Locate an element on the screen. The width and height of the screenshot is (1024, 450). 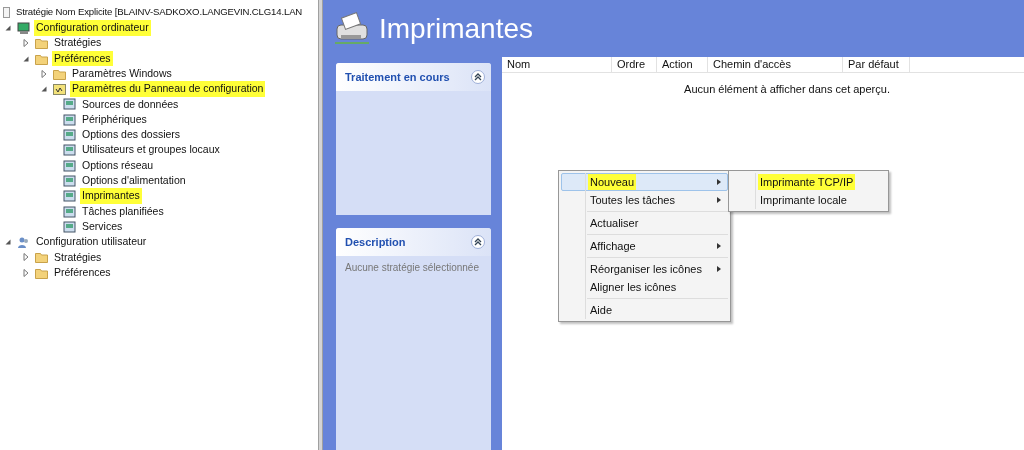
tree-item: Tâches planifiées is located at coordinates (123, 211).